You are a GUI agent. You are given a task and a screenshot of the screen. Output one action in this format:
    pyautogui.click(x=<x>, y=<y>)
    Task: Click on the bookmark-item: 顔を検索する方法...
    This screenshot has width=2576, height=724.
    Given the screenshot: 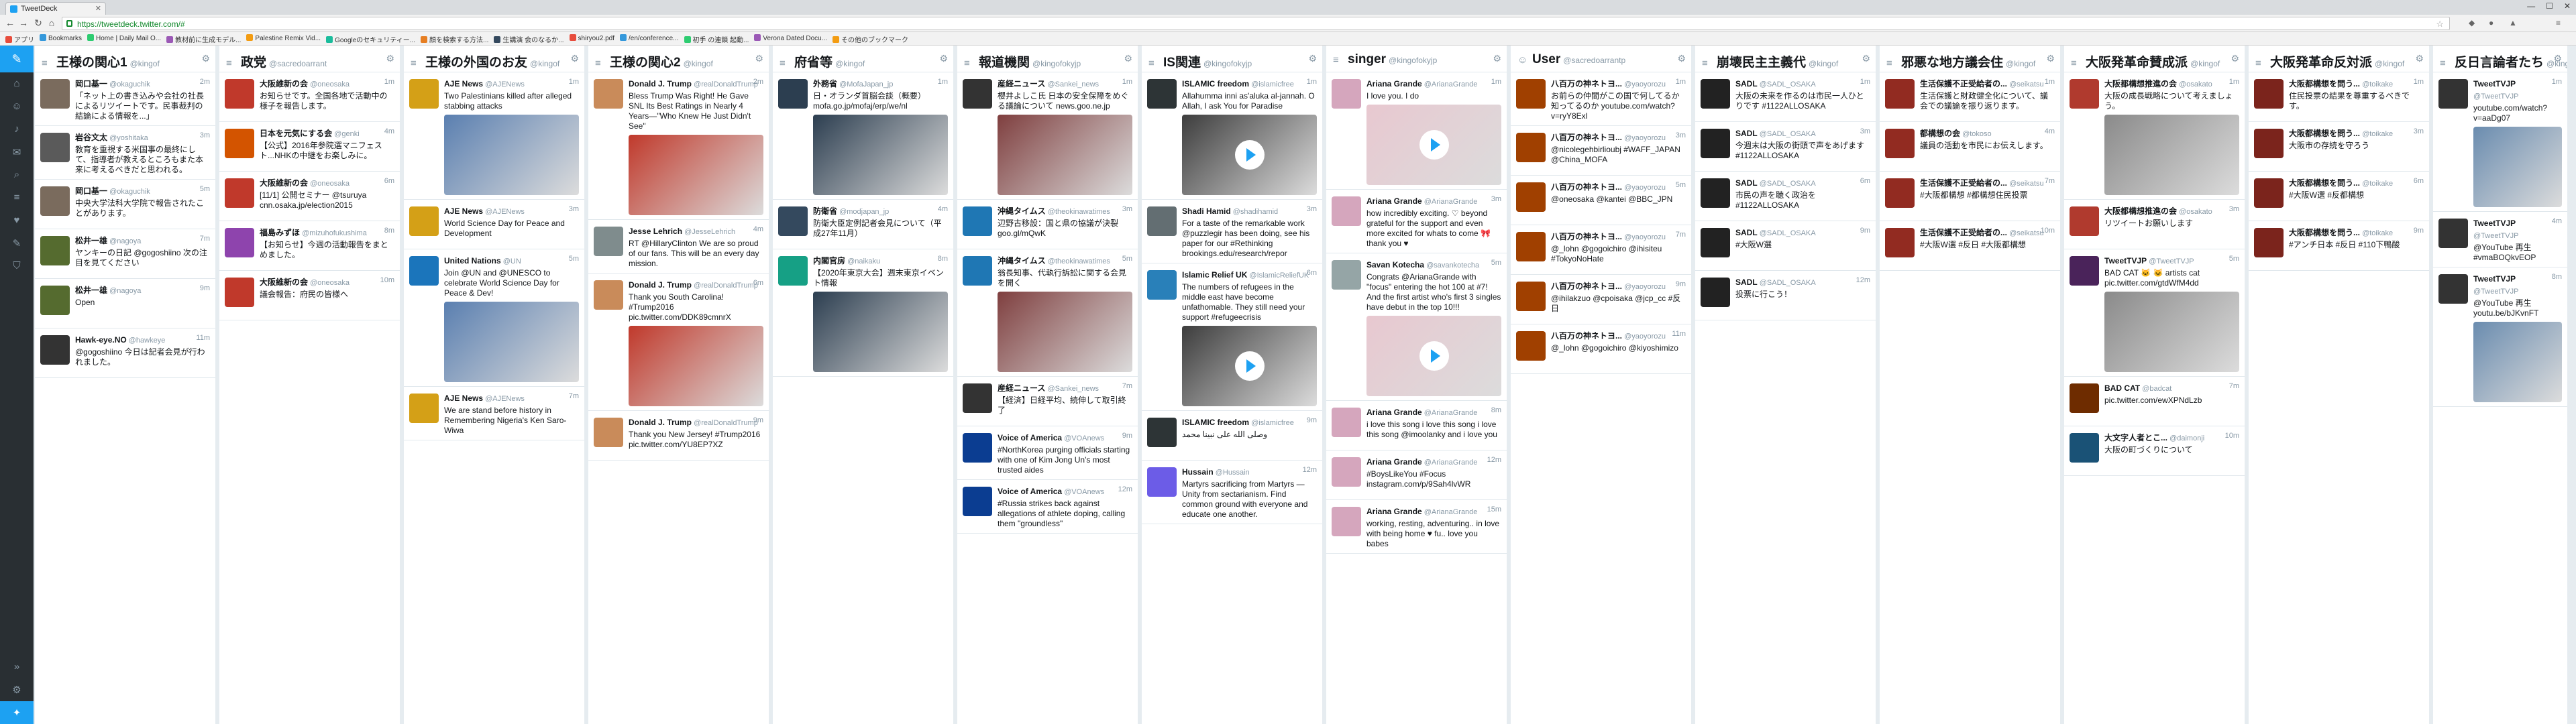 What is the action you would take?
    pyautogui.click(x=454, y=39)
    